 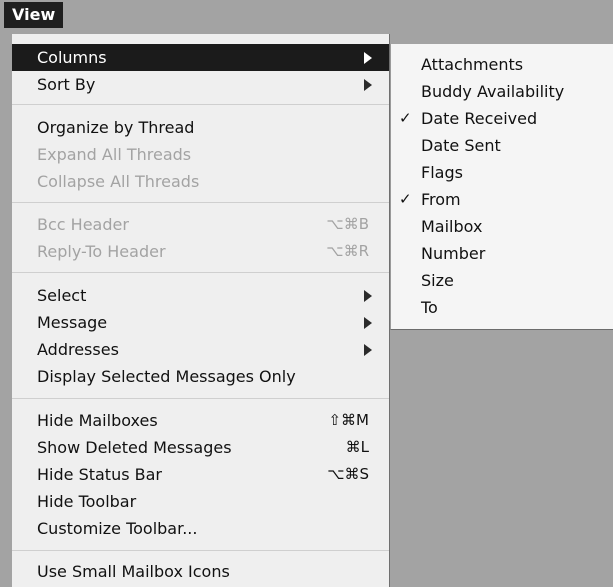 I want to click on submenu-item-buddy-availability: Buddy Availability, so click(x=502, y=91).